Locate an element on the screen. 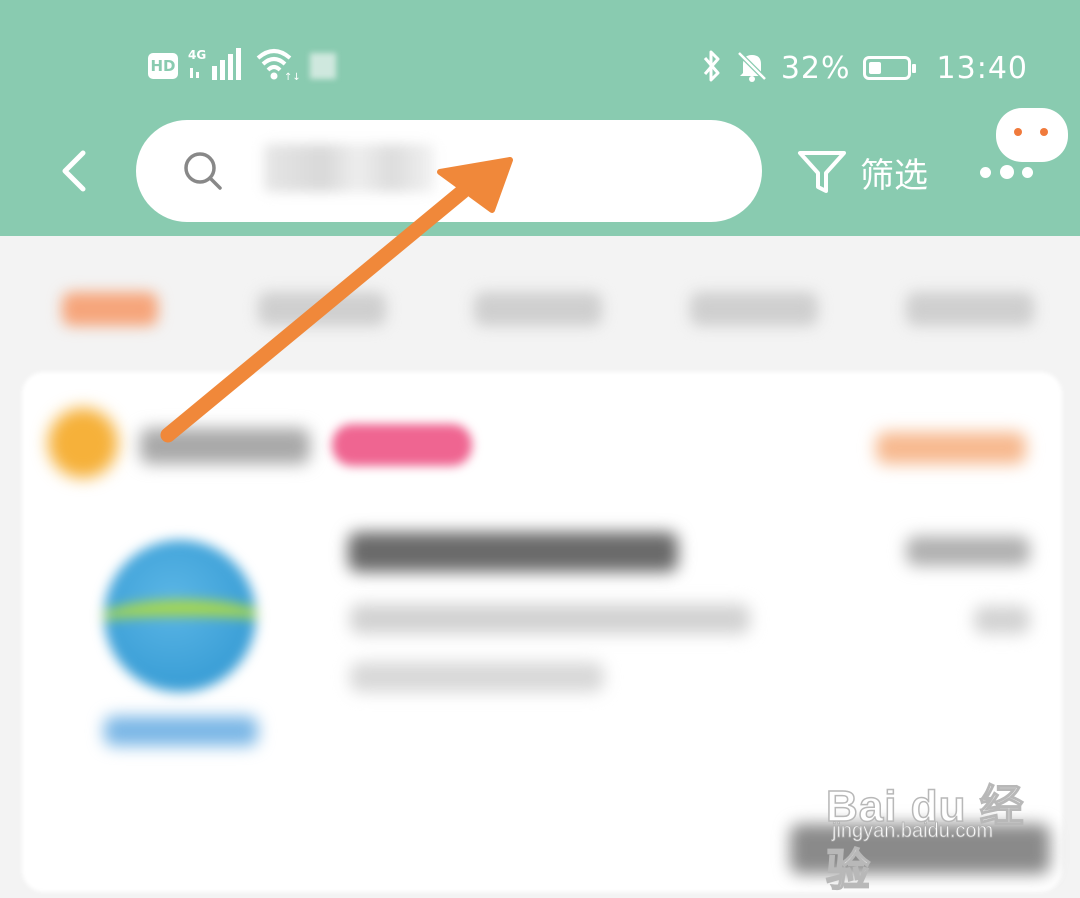 The image size is (1080, 898). shop-badge is located at coordinates (402, 445).